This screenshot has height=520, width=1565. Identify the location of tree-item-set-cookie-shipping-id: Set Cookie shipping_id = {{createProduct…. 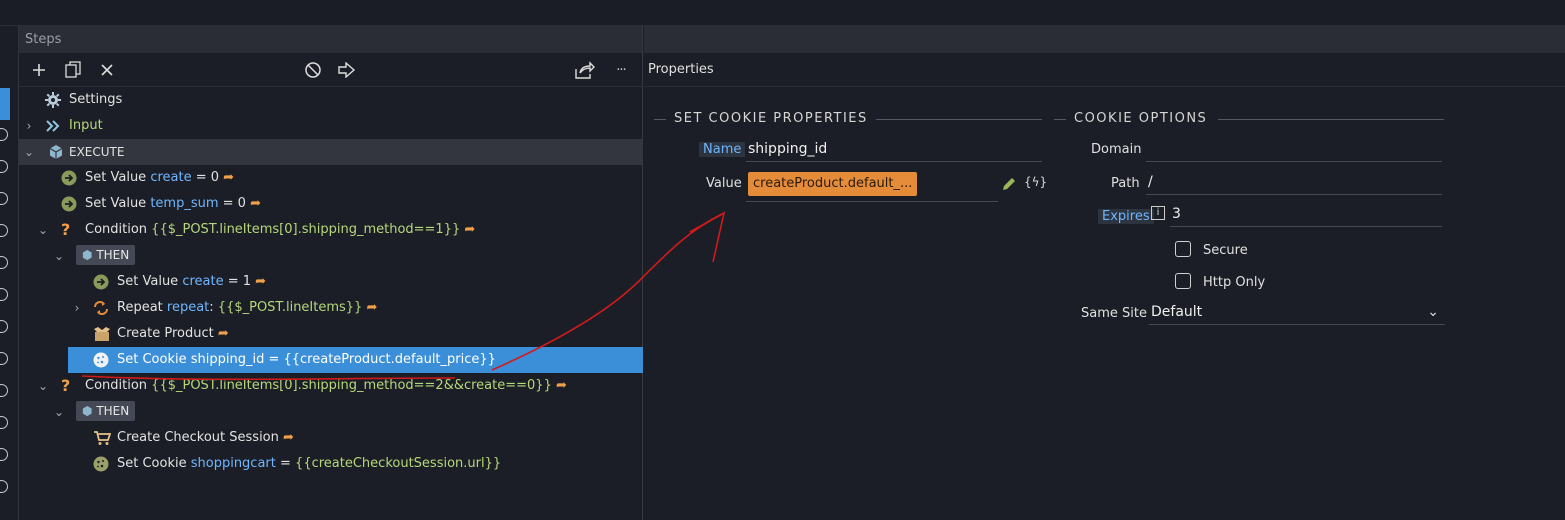
(355, 360).